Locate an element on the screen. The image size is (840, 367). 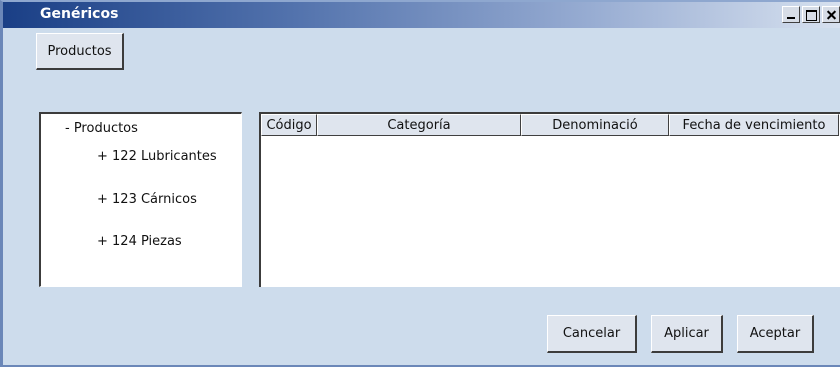
tree-node-carnicos: + 123 Cárnicos is located at coordinates (147, 199).